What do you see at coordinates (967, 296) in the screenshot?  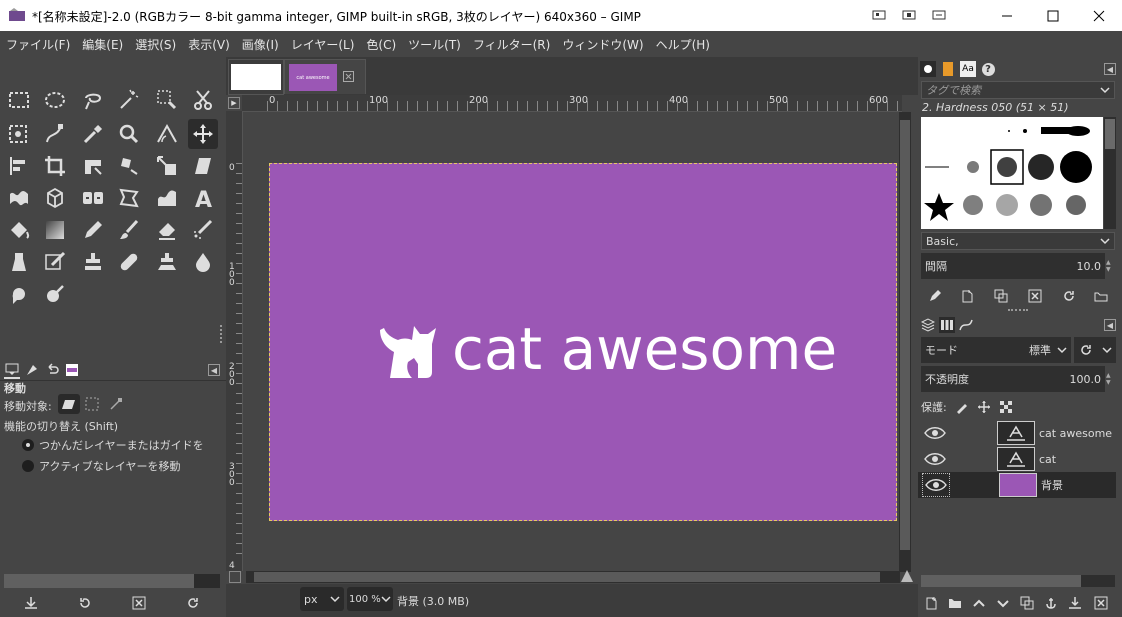 I see `new-brush-icon` at bounding box center [967, 296].